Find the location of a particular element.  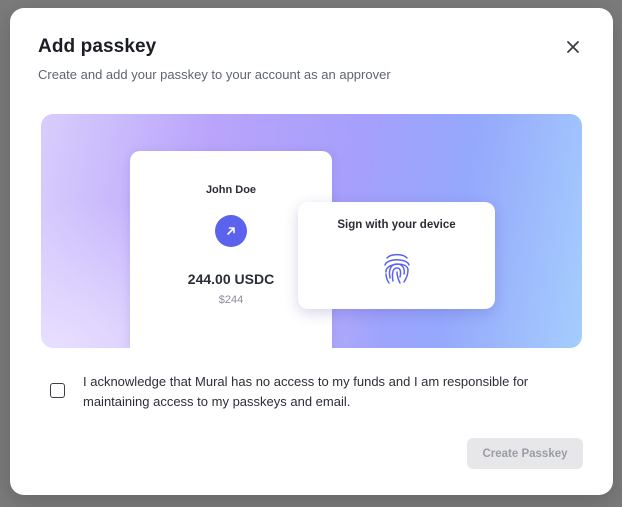

account-name: John Doe is located at coordinates (231, 190).